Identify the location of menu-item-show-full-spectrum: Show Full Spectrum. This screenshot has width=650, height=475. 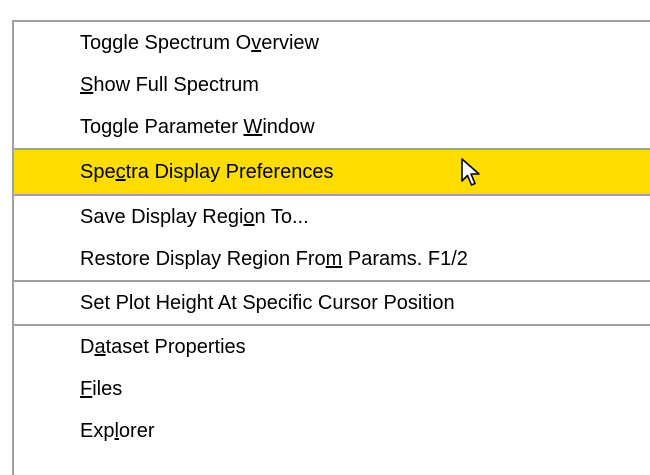
(332, 85).